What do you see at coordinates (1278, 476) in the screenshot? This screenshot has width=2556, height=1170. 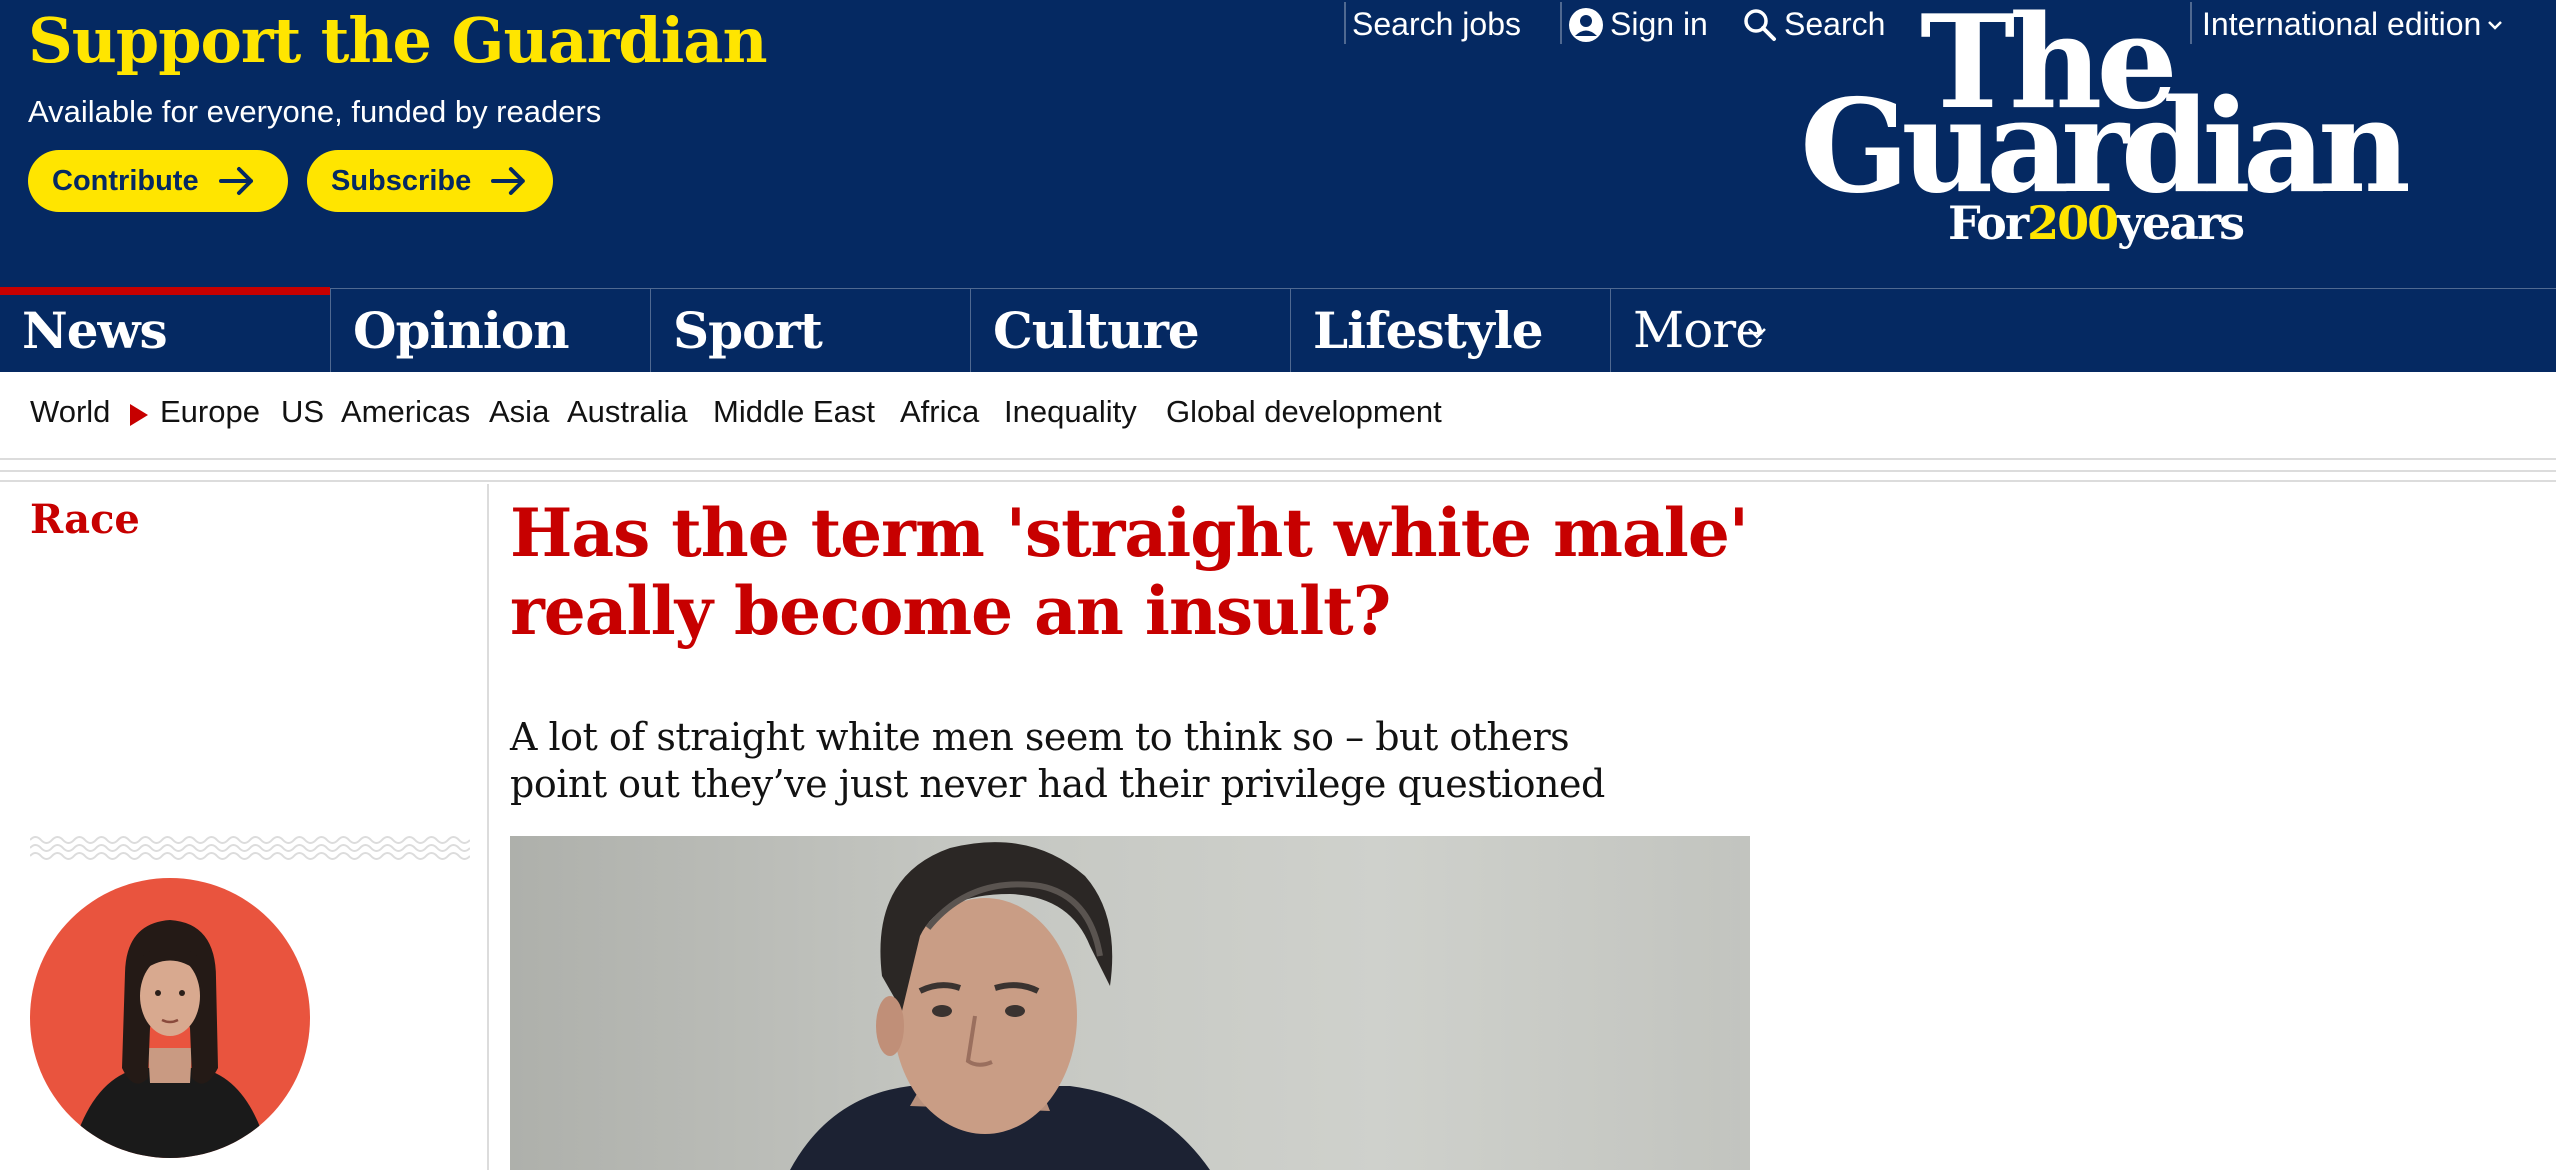 I see `double-rule-divider` at bounding box center [1278, 476].